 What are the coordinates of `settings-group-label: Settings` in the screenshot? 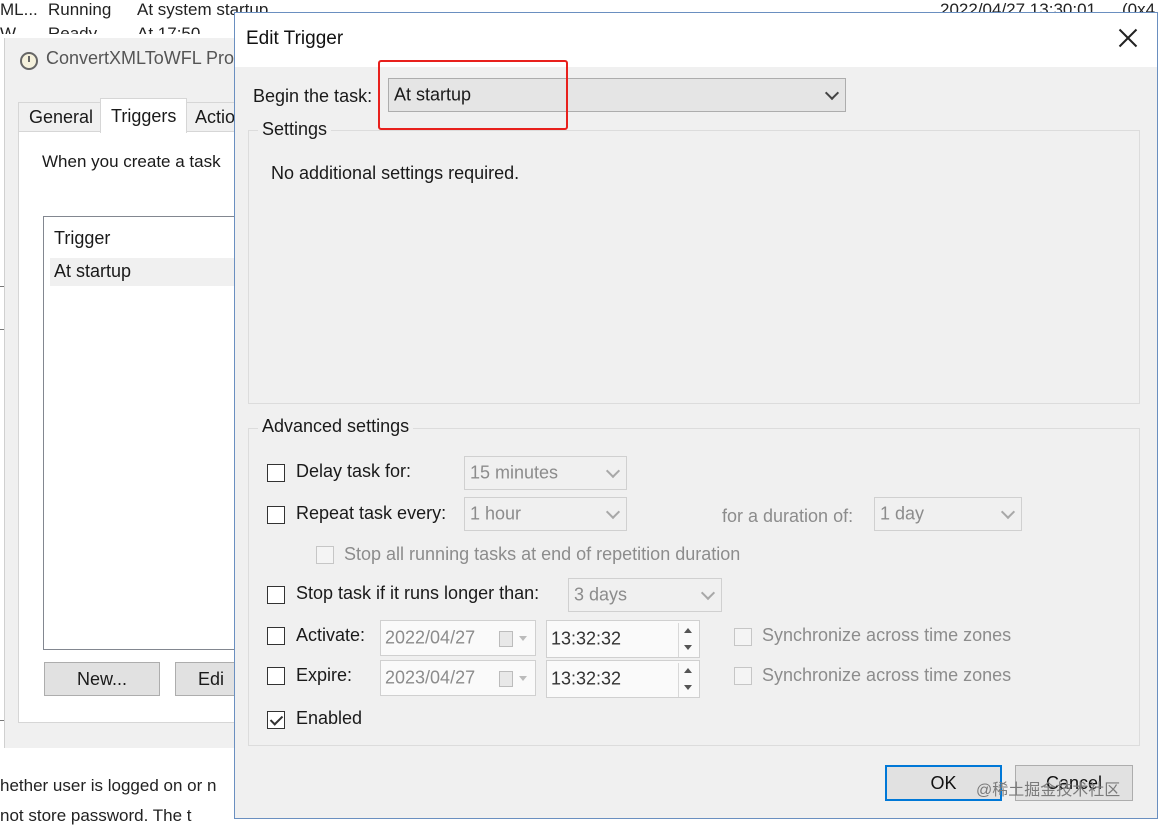 It's located at (295, 129).